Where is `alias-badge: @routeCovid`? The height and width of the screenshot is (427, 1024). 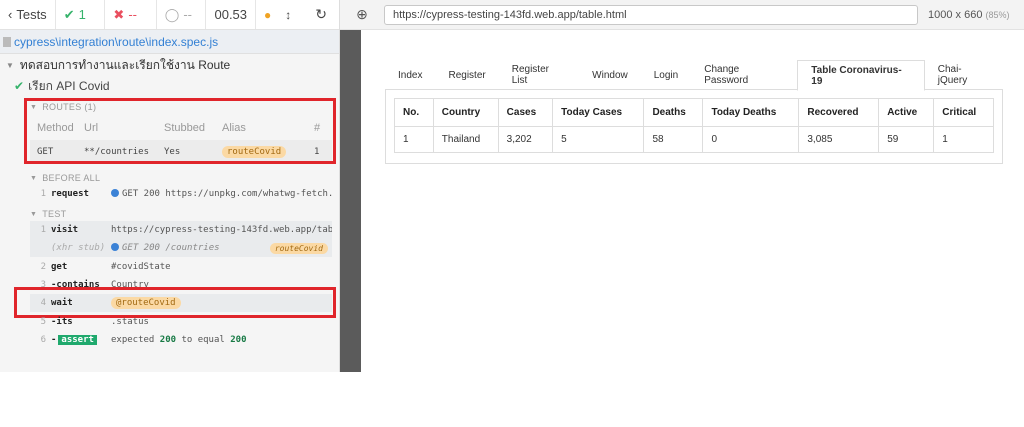
alias-badge: @routeCovid is located at coordinates (146, 303).